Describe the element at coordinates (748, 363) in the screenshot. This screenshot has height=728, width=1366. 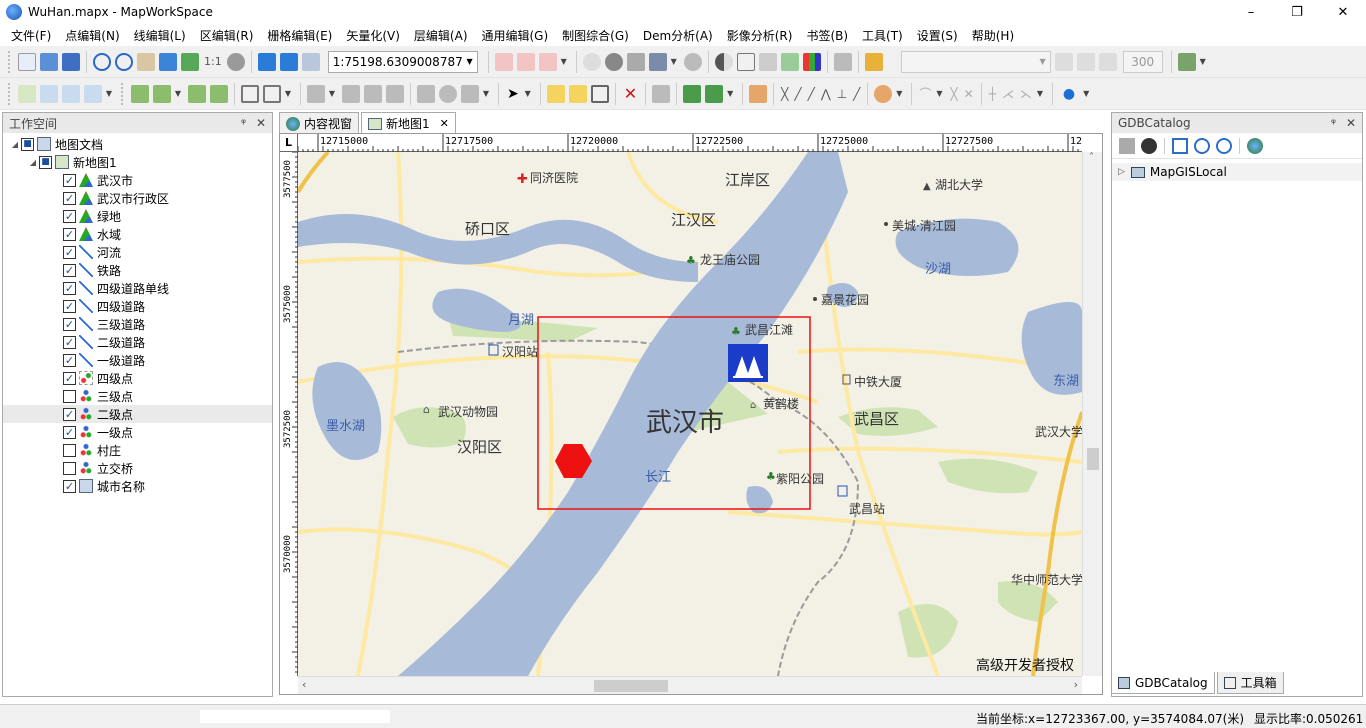
I see `park-sign-icon` at that location.